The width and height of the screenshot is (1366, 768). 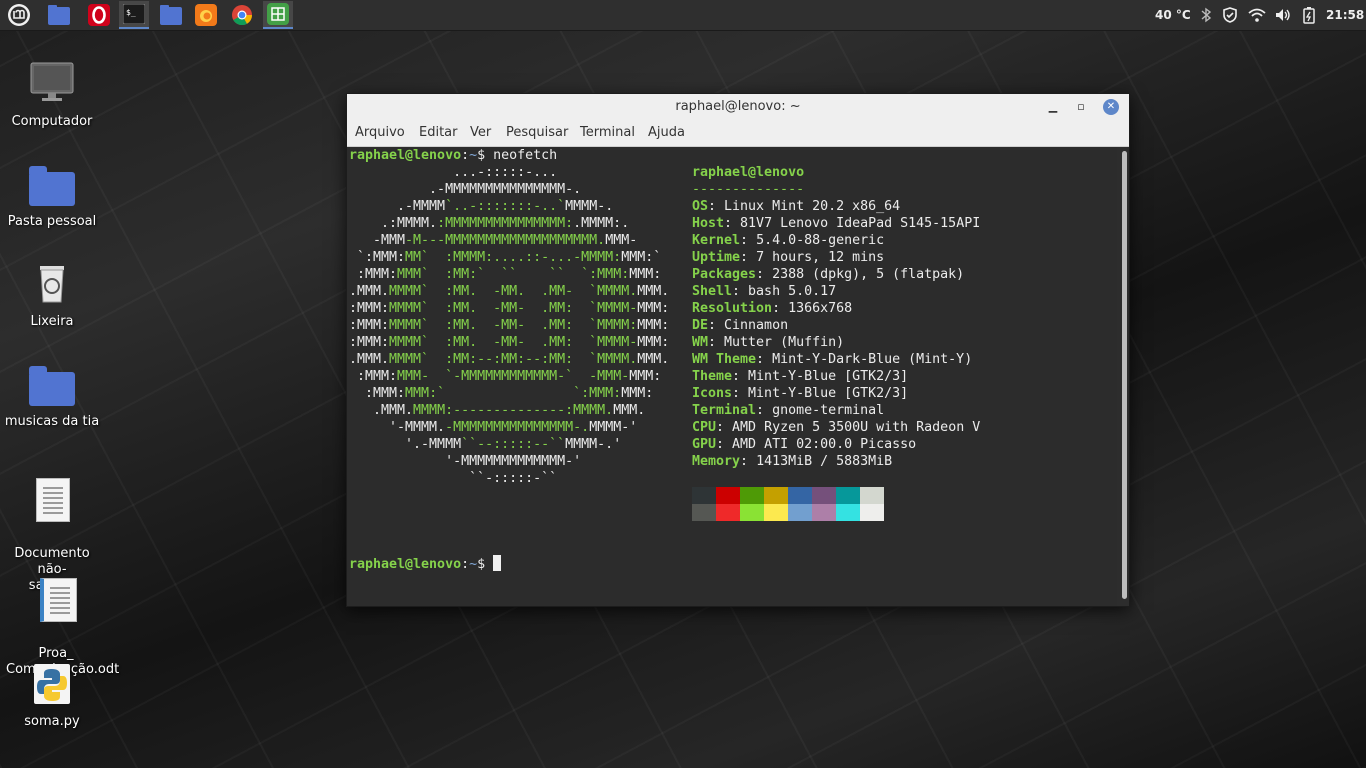 What do you see at coordinates (593, 444) in the screenshot?
I see `ascii-segment: MMMM-.'` at bounding box center [593, 444].